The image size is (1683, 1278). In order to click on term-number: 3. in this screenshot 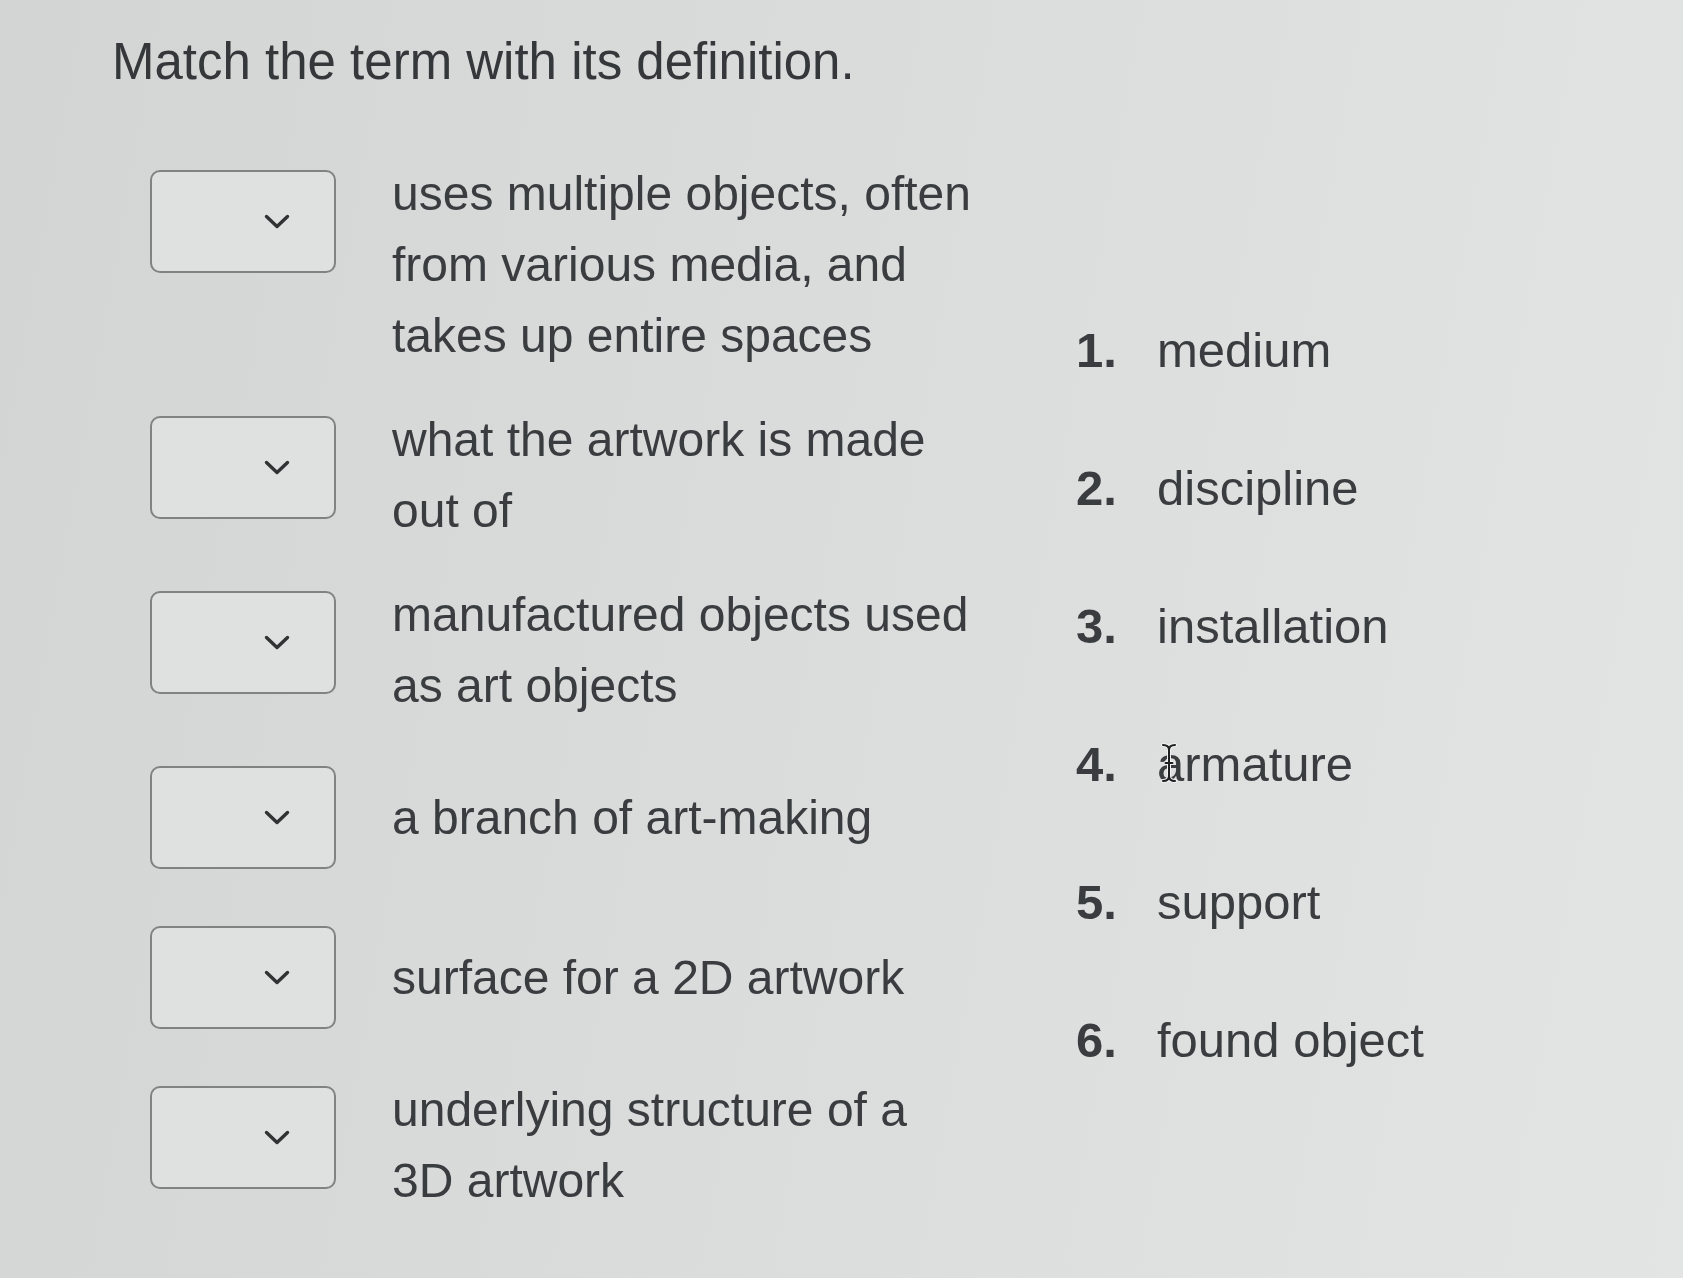, I will do `click(1097, 626)`.